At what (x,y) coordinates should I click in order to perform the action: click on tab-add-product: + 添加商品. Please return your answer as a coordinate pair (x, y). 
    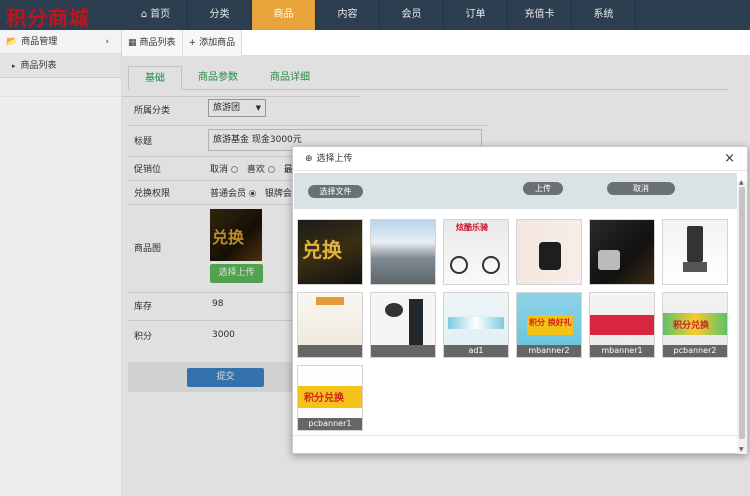
    Looking at the image, I should click on (212, 43).